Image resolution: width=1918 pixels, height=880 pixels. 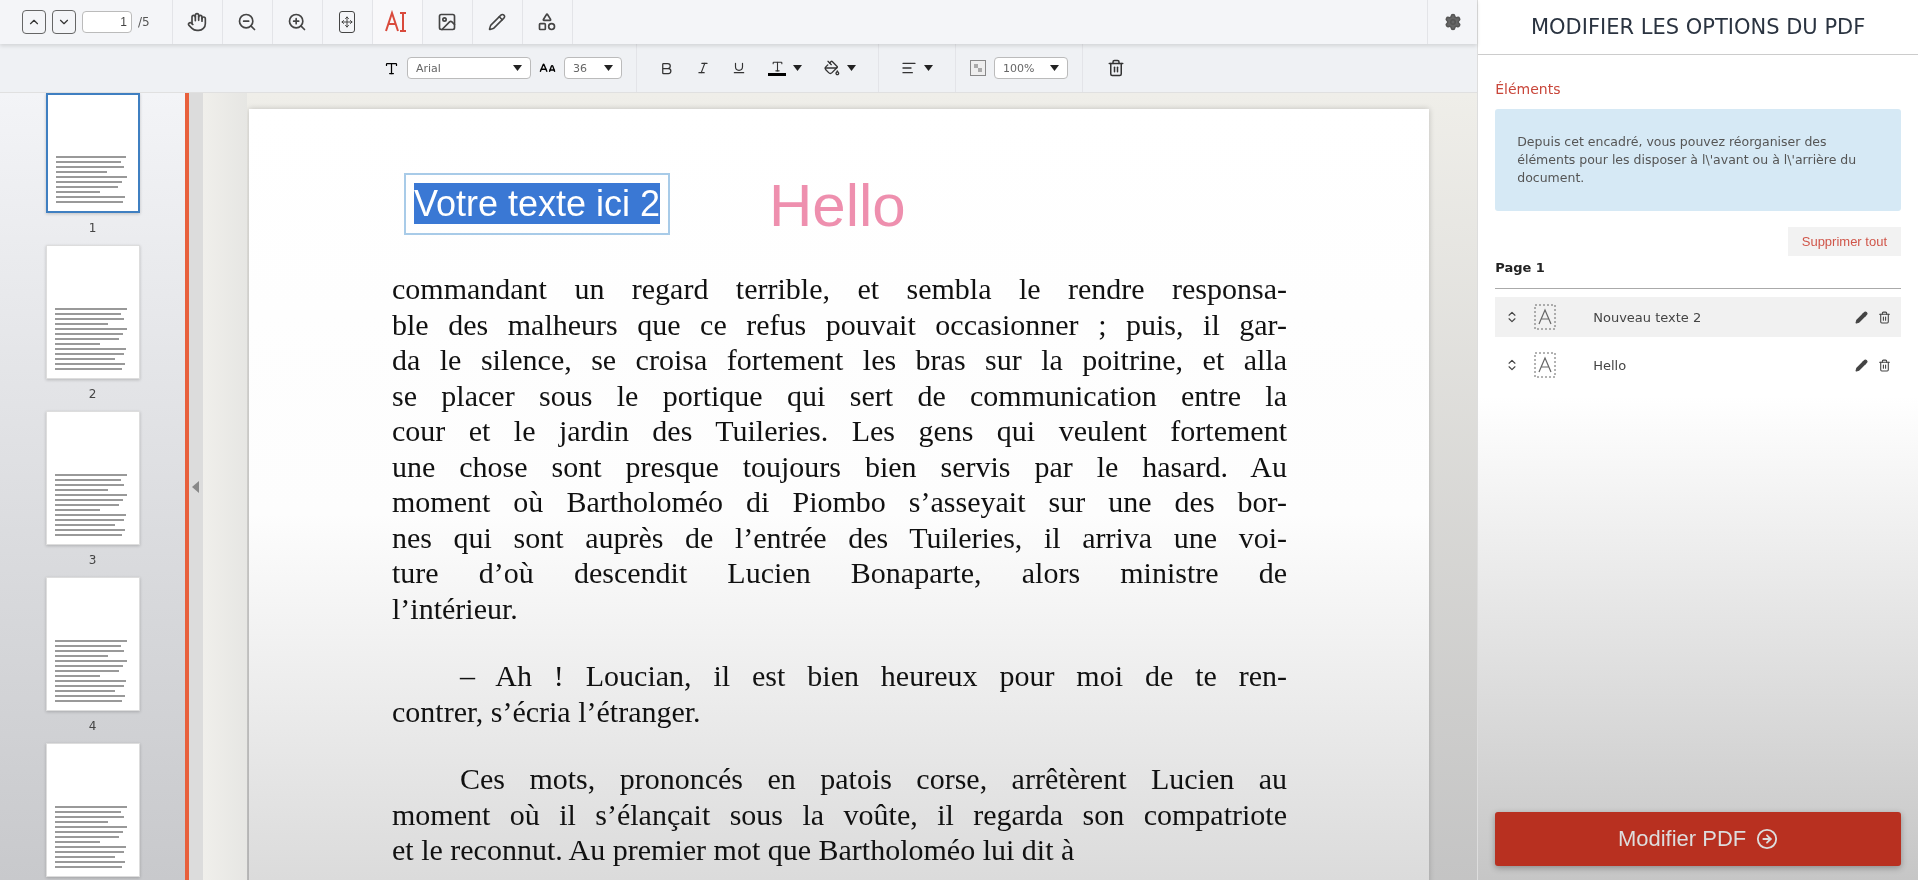 I want to click on arrow-right-icon, so click(x=1767, y=839).